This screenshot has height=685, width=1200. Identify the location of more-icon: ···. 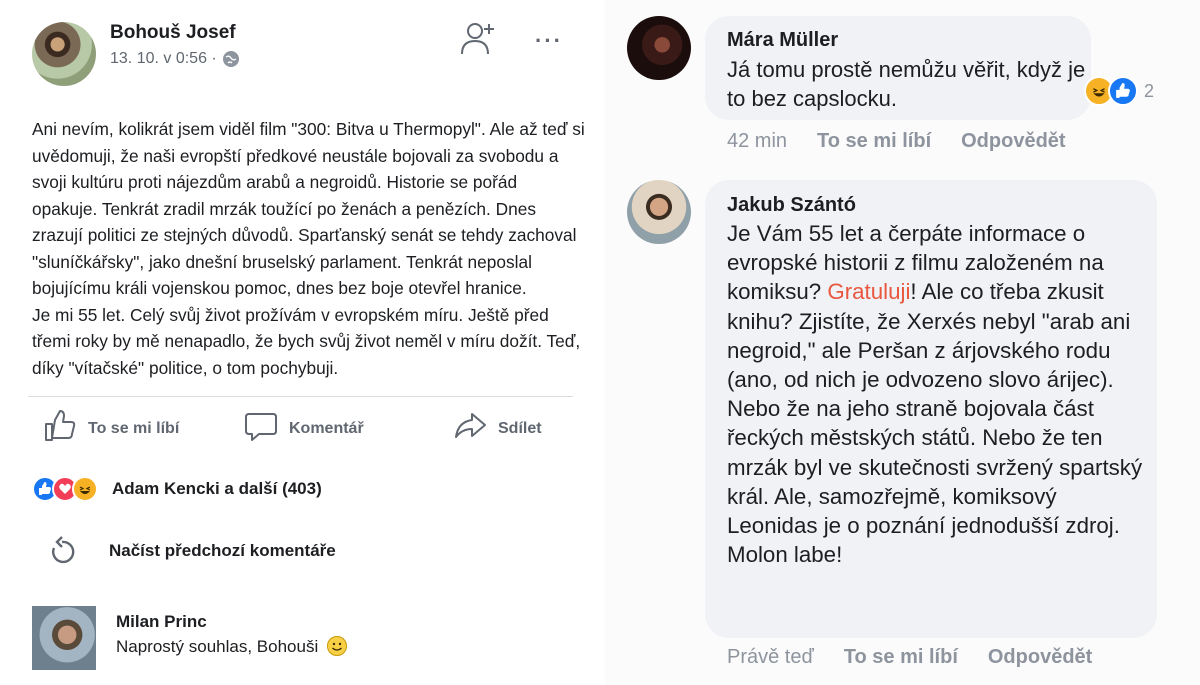
(549, 41).